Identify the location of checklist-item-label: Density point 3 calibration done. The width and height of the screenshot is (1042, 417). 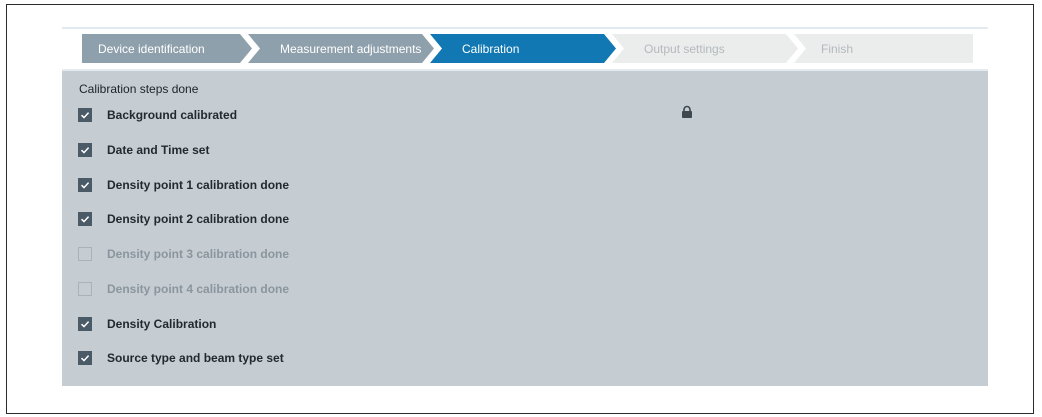
(198, 254).